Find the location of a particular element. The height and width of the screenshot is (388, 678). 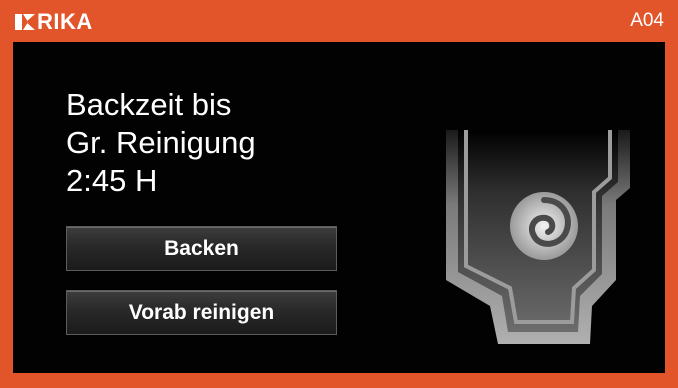

screen-code: A04 is located at coordinates (647, 20).